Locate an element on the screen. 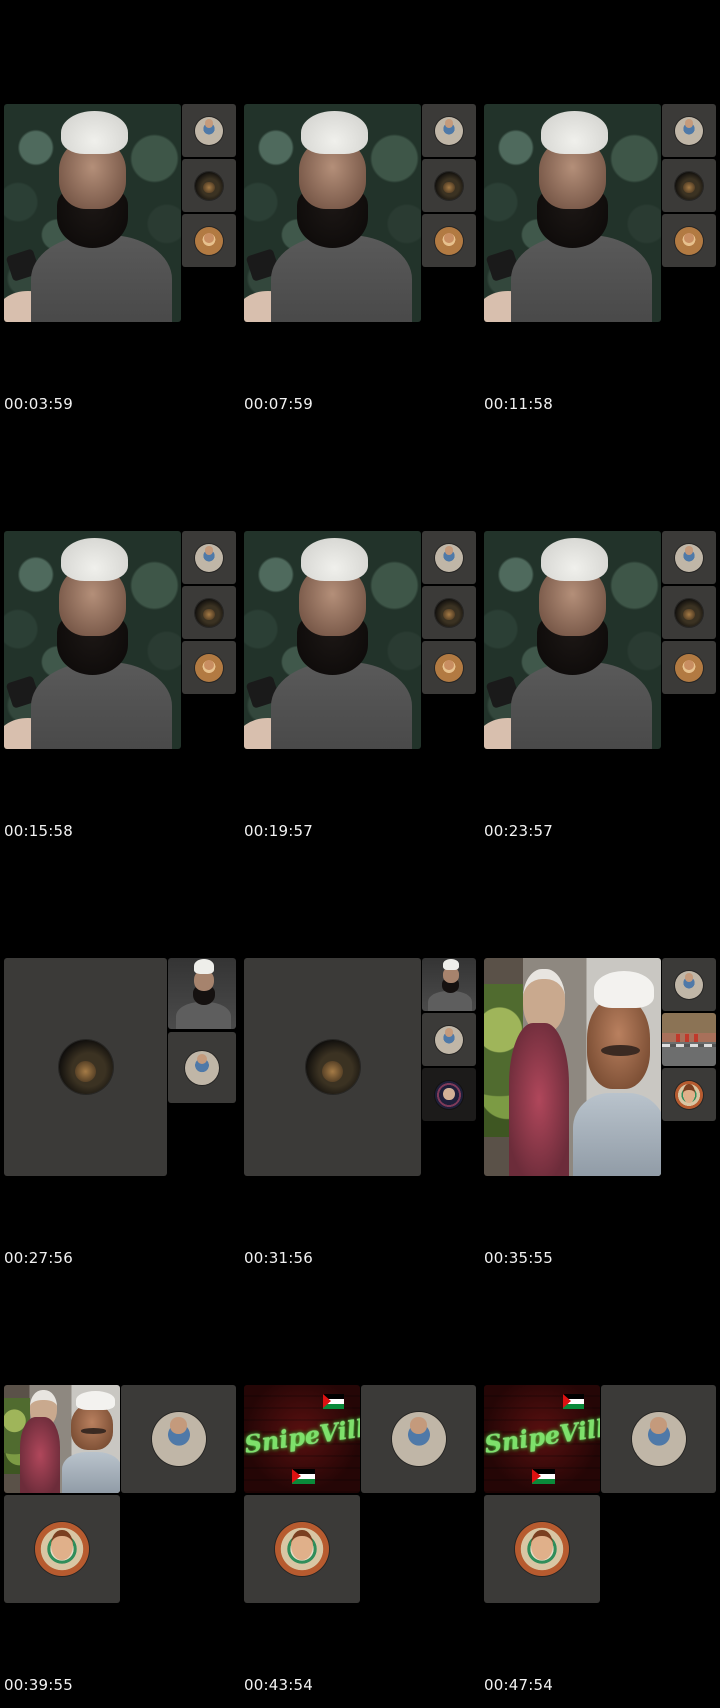 Image resolution: width=720 pixels, height=1708 pixels. frame-5: 00:19:57 is located at coordinates (358, 640).